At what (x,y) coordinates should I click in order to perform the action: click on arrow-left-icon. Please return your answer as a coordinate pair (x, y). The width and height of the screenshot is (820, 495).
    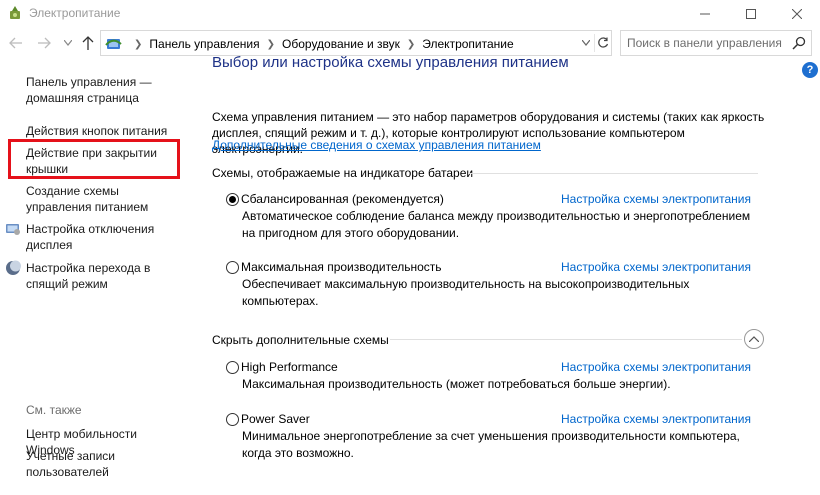
    Looking at the image, I should click on (15, 43).